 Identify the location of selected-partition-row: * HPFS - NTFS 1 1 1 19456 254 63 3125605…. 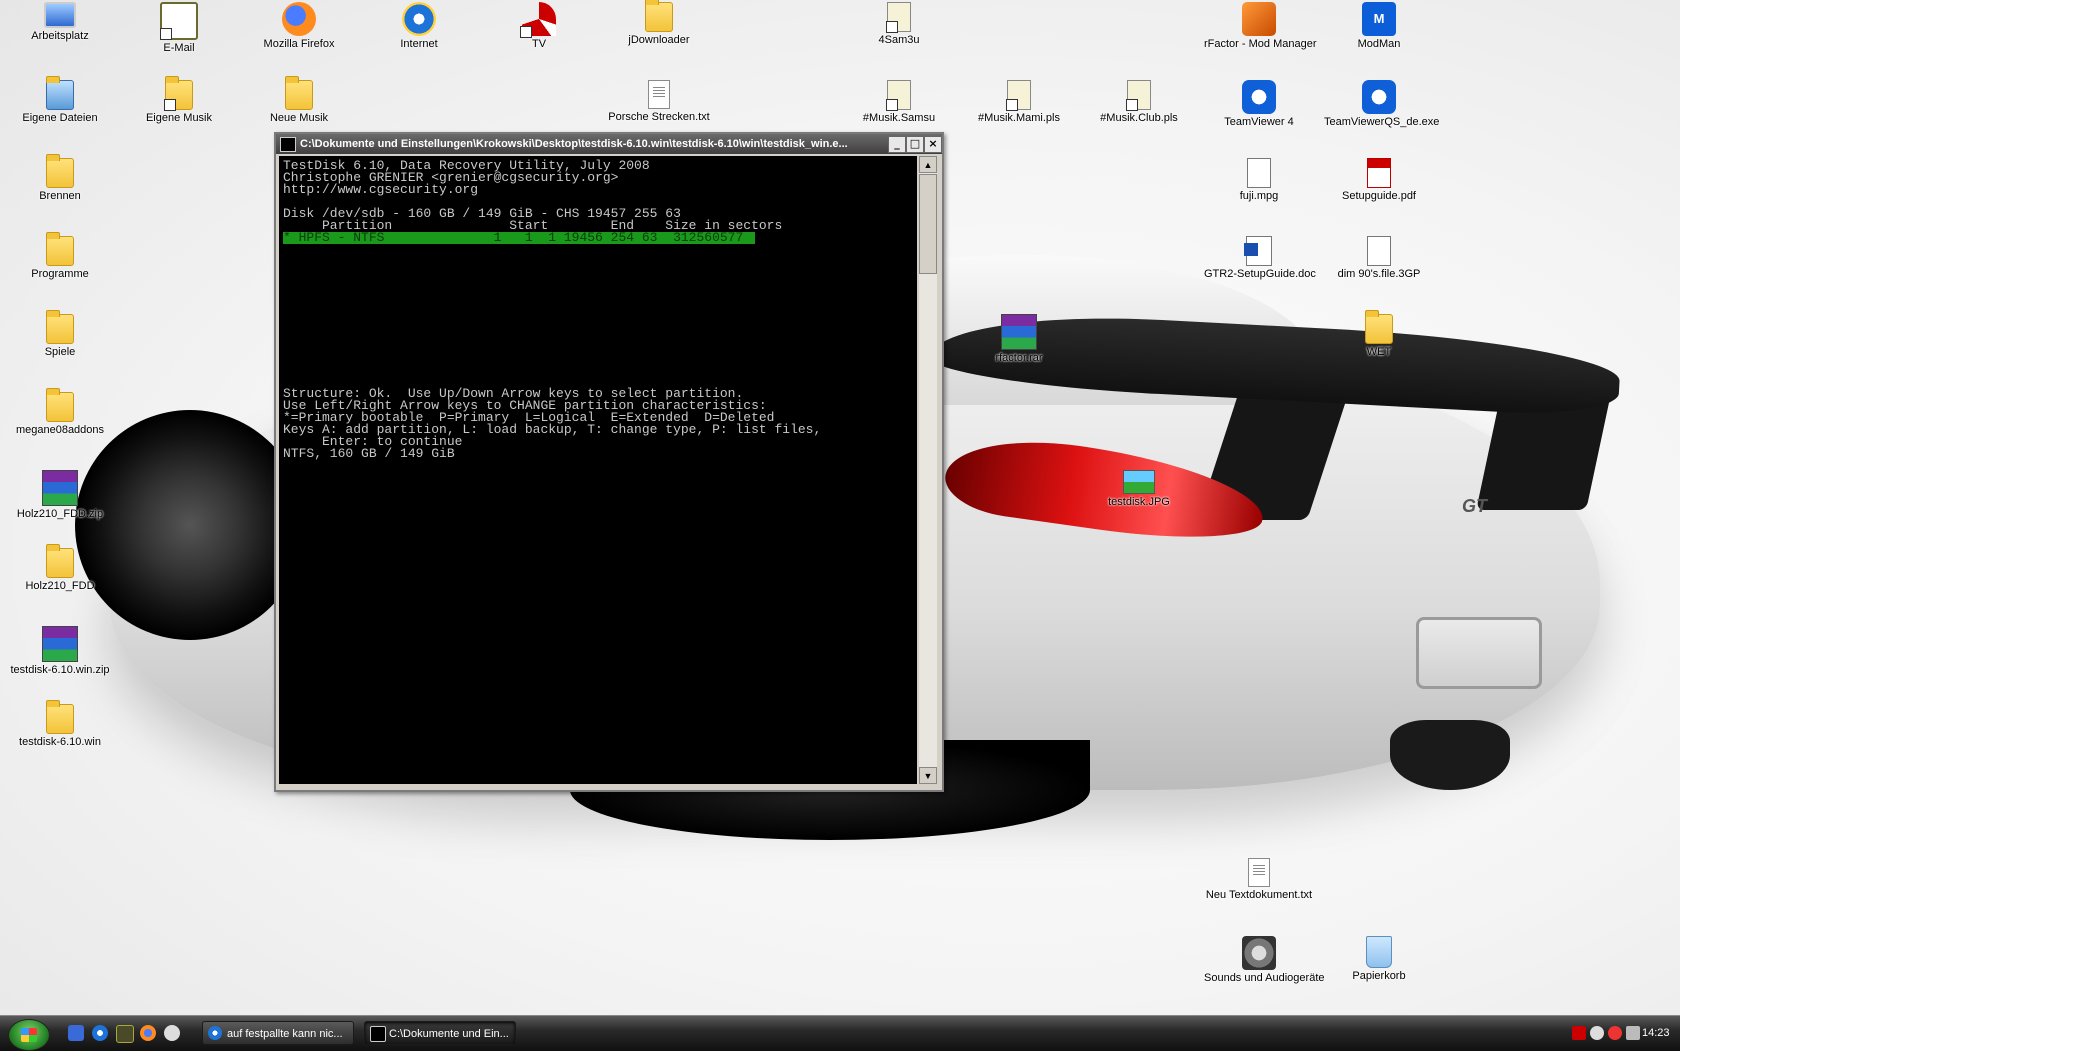
(519, 237).